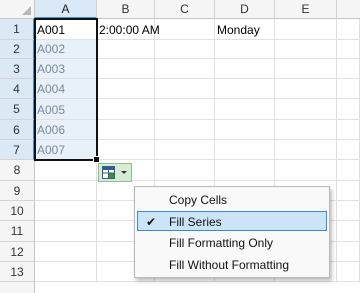 This screenshot has height=293, width=360. I want to click on row-header-6: 6, so click(17, 130).